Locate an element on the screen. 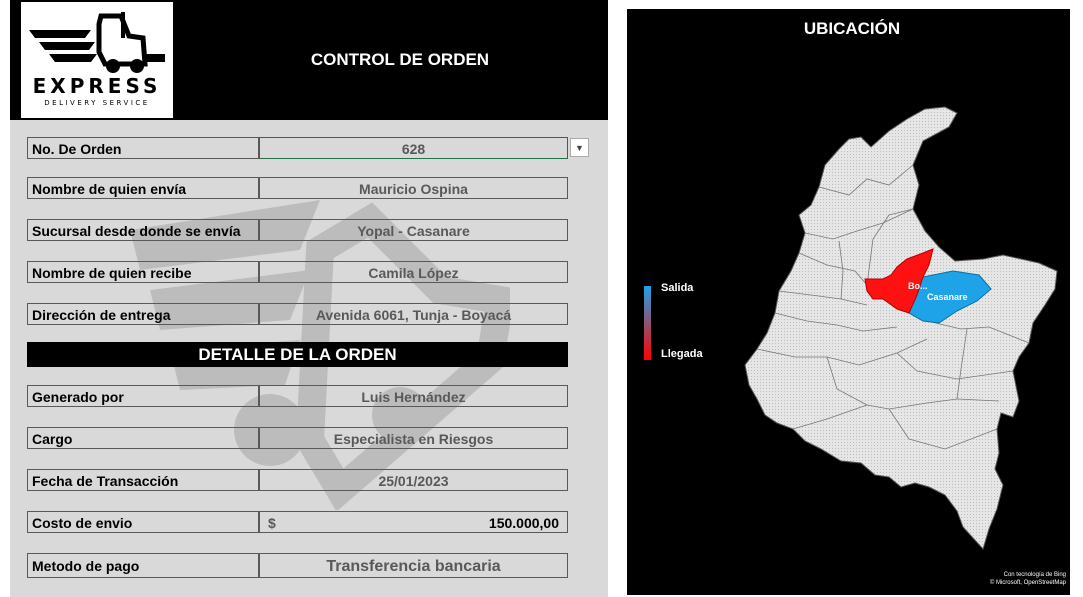 The height and width of the screenshot is (597, 1083). map-credit-line1: Con tecnología de Bing is located at coordinates (1034, 575).